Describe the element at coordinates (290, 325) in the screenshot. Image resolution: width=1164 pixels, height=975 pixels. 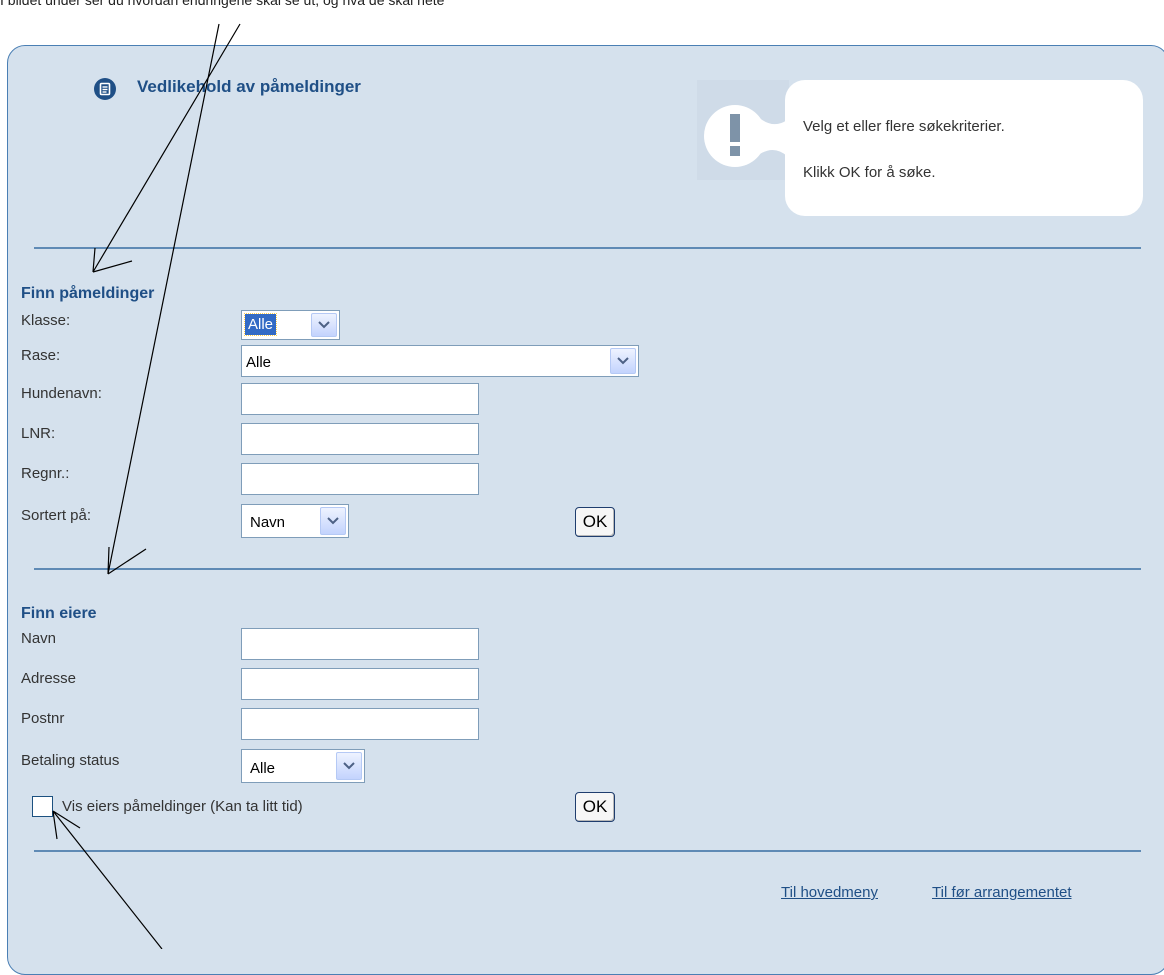
I see `klasse-select: Alle` at that location.